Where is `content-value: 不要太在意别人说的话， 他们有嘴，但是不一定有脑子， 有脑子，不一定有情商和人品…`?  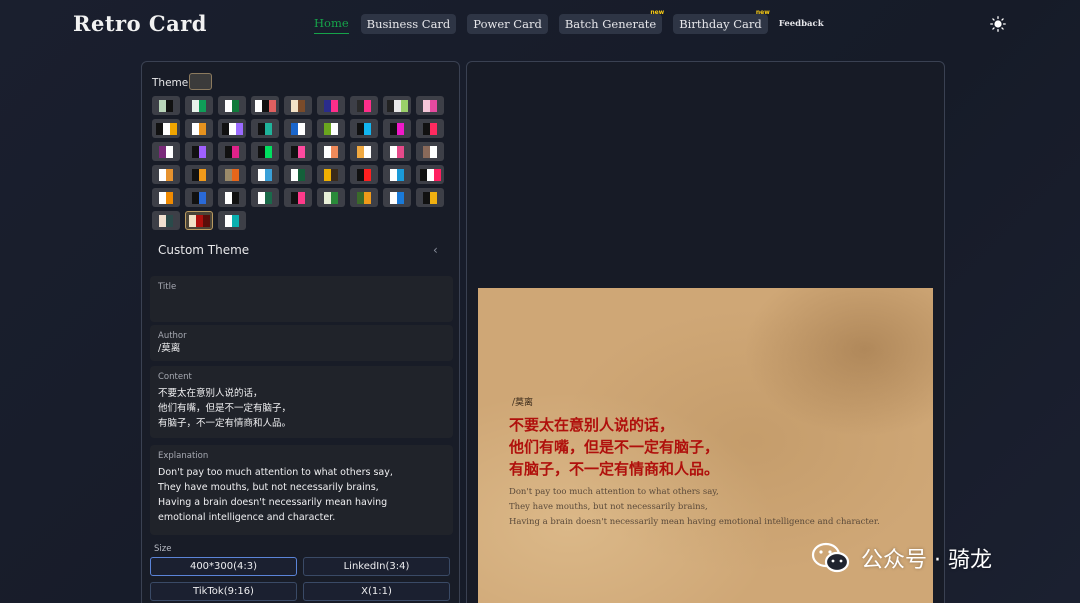
content-value: 不要太在意别人说的话， 他们有嘴，但是不一定有脑子， 有脑子，不一定有情商和人品… is located at coordinates (301, 408).